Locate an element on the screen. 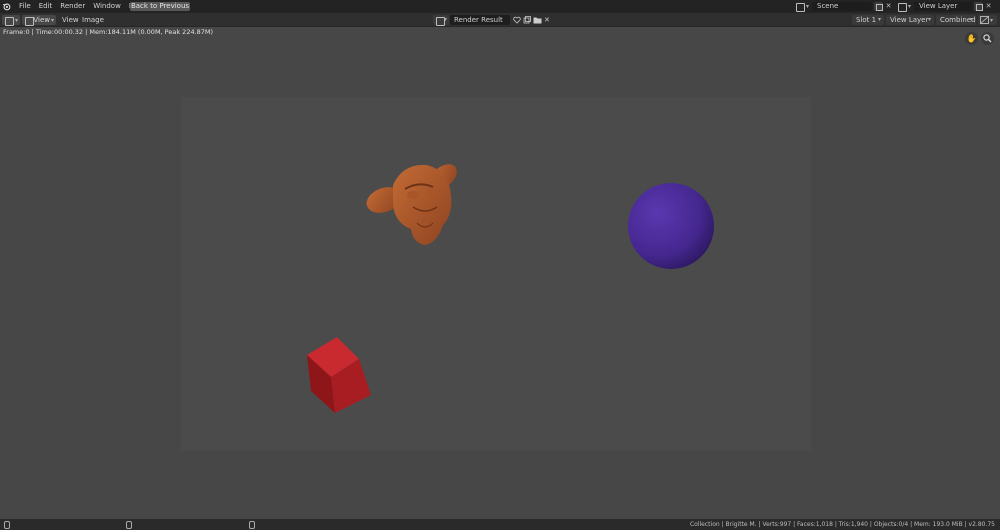 This screenshot has width=1000, height=530. back-to-previous-button: Back to Previous is located at coordinates (160, 6).